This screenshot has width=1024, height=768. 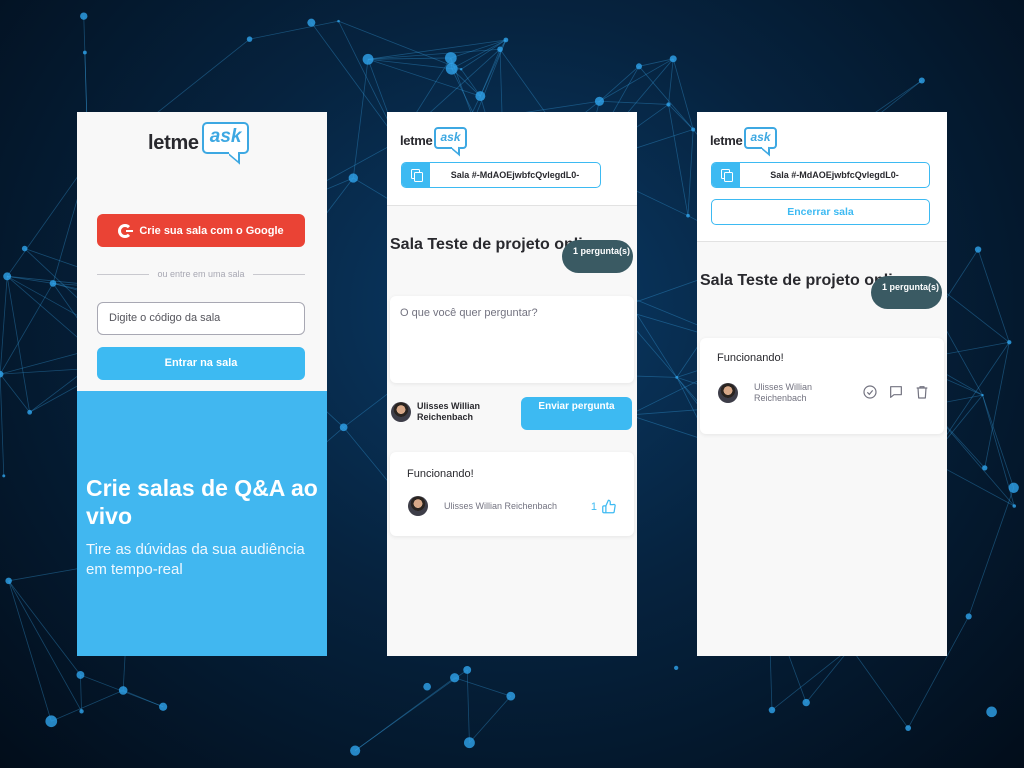 What do you see at coordinates (201, 318) in the screenshot?
I see `room-code-input: Digite o código da sala` at bounding box center [201, 318].